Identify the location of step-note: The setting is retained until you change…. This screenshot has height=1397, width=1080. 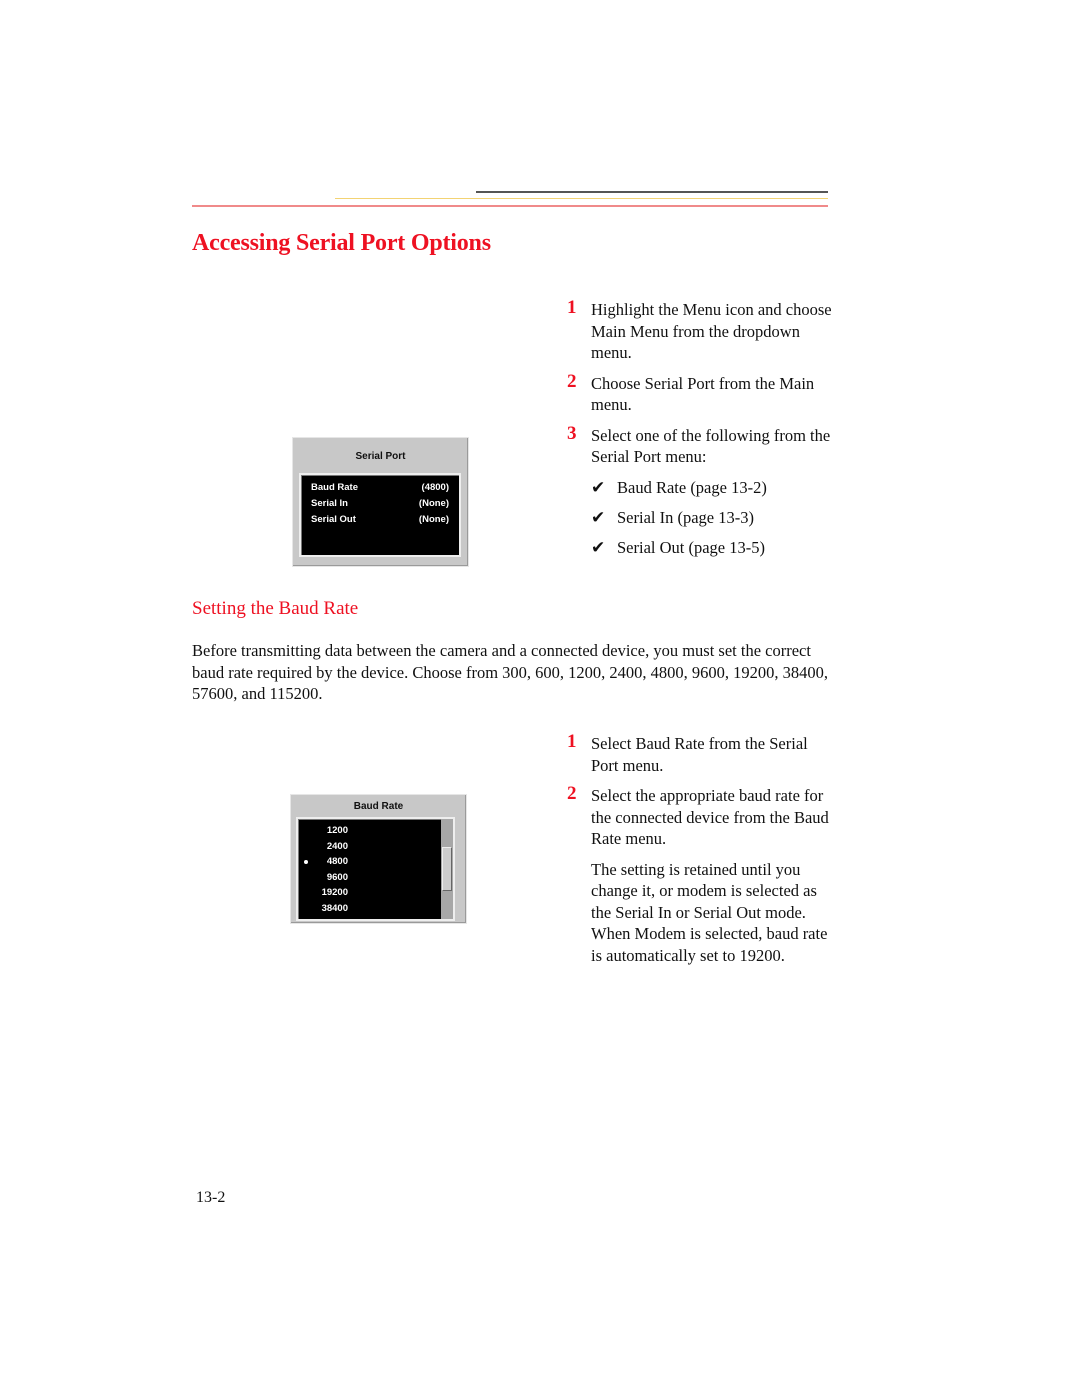
(709, 912).